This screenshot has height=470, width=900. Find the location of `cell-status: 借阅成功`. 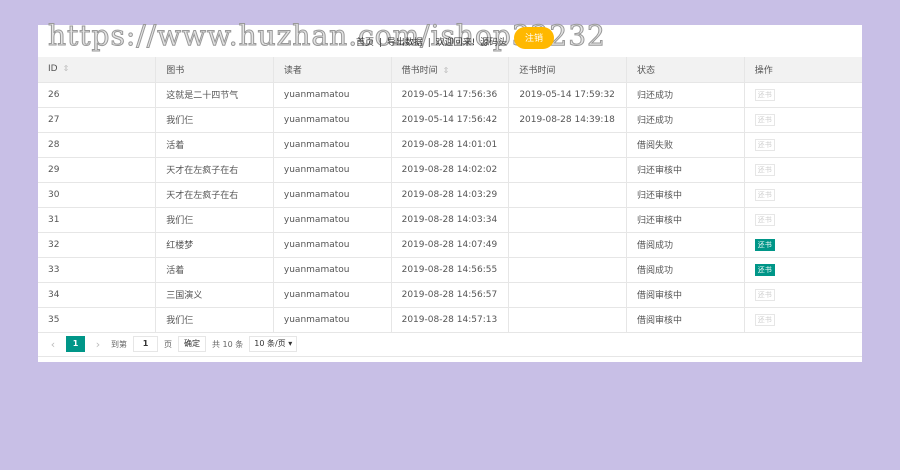

cell-status: 借阅成功 is located at coordinates (685, 270).